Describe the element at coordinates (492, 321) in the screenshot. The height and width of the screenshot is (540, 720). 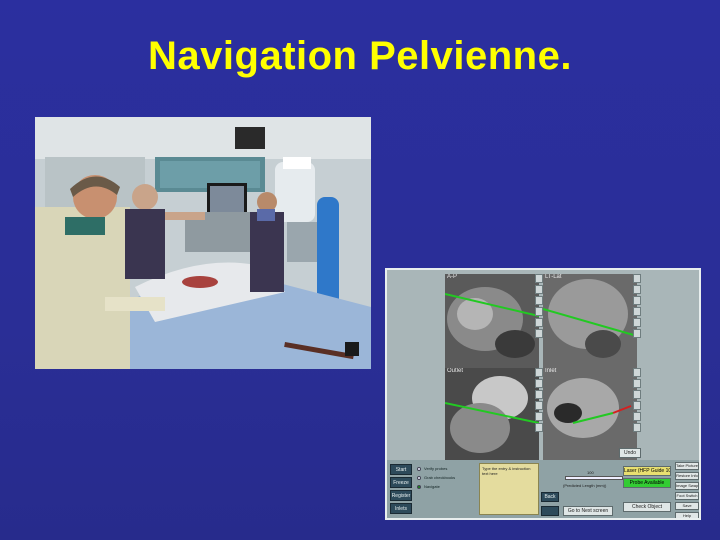
I see `xray-view-ap: A-P` at that location.